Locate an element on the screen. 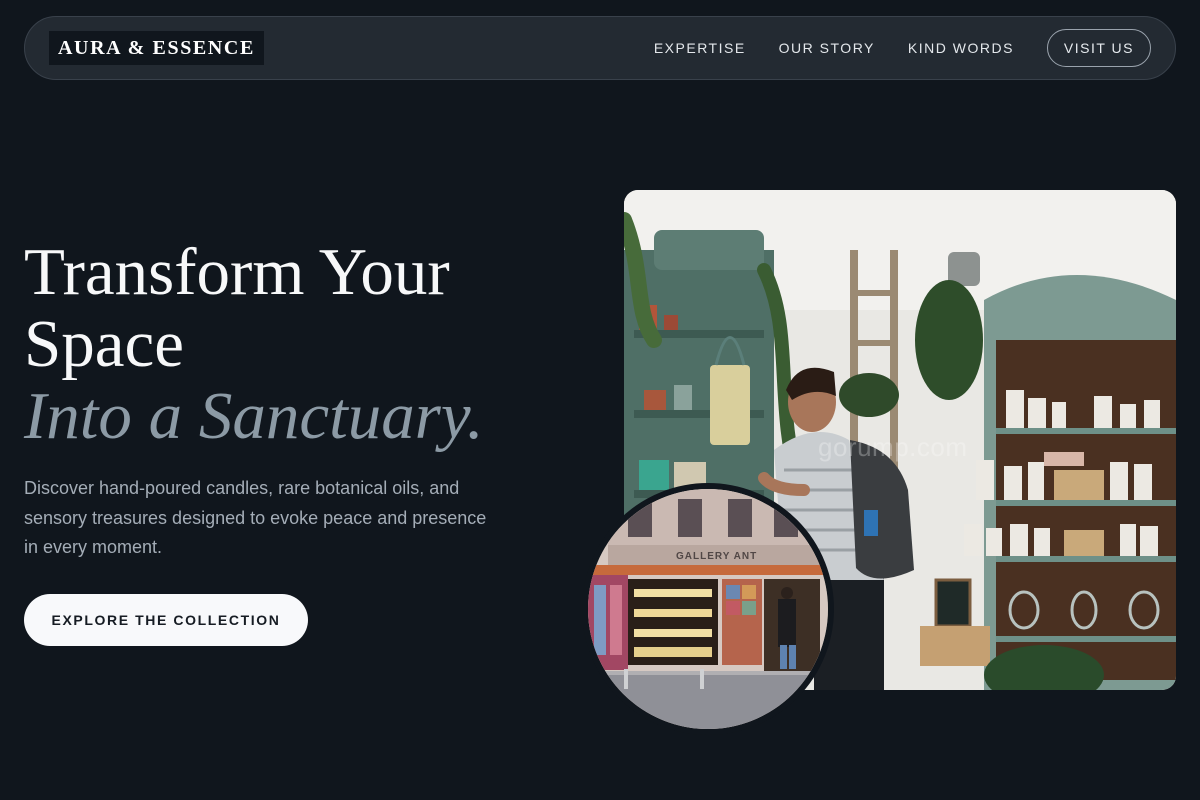  storefront-illustration: GALLERY ANT is located at coordinates (708, 609).